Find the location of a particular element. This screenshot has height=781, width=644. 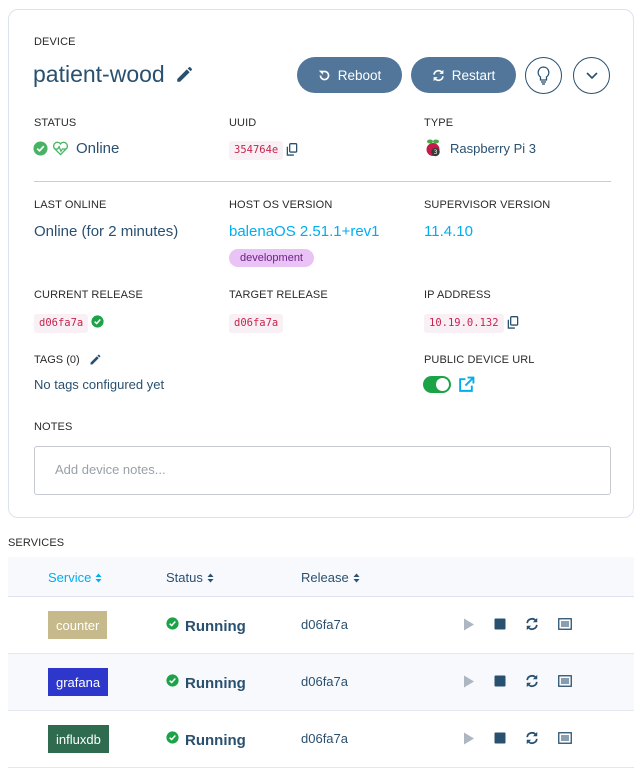

tags-header: TAGS (0) is located at coordinates (67, 360).